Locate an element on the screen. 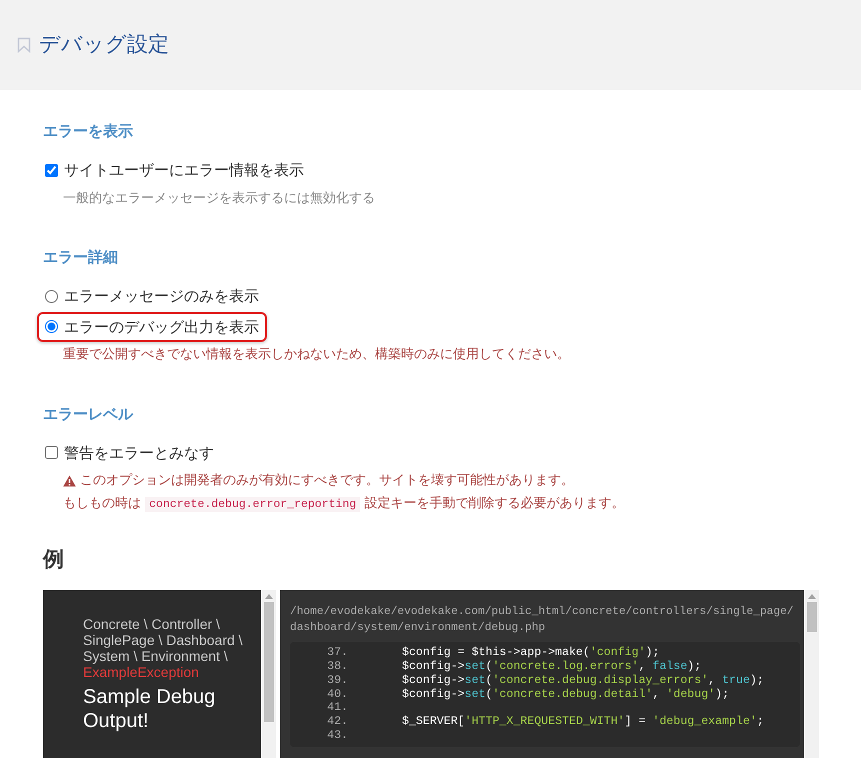  section-heading: エラー詳細 is located at coordinates (81, 257).